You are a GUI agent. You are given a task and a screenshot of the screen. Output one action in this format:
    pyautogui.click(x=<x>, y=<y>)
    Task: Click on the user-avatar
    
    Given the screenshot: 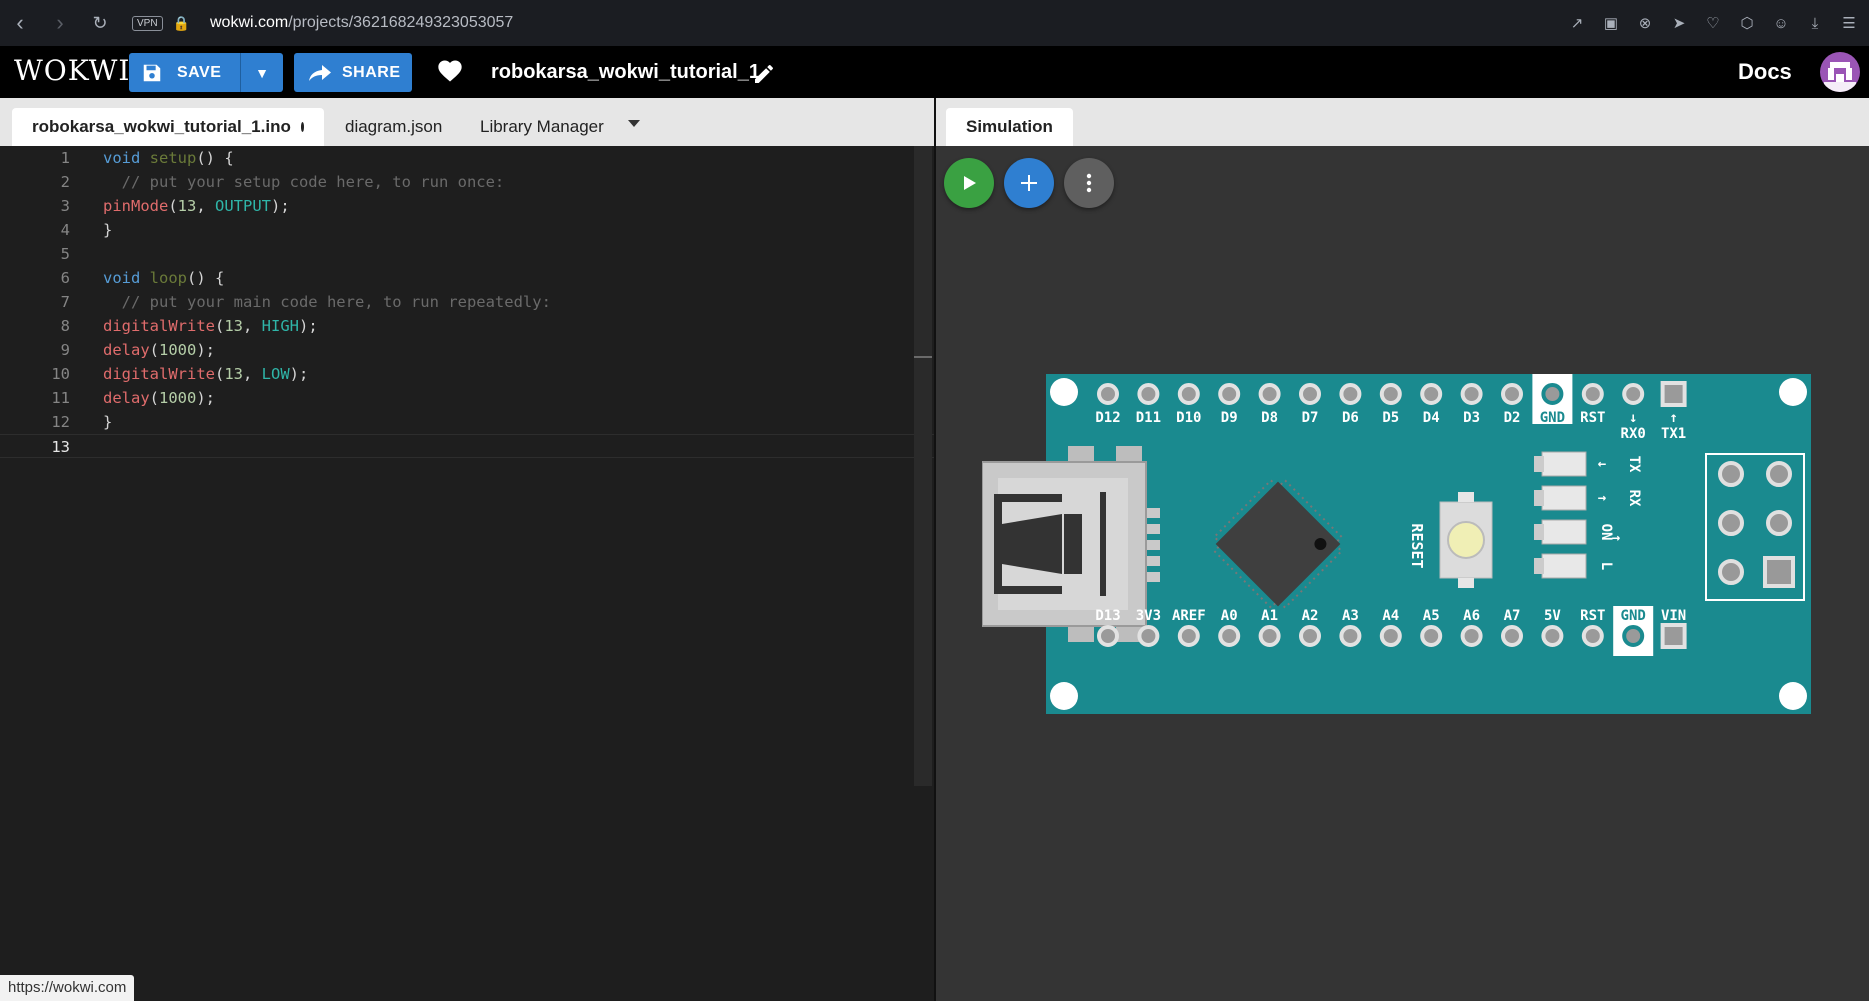 What is the action you would take?
    pyautogui.click(x=1840, y=72)
    